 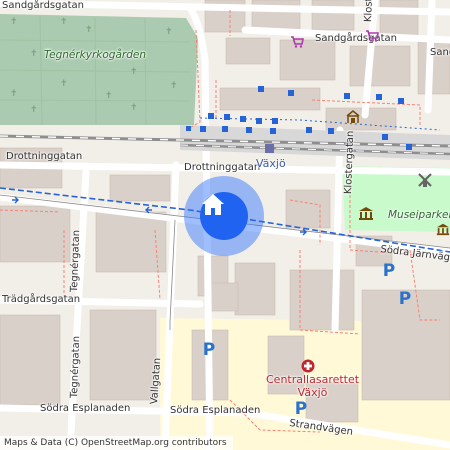 I want to click on station-label: Växjö, so click(x=271, y=163).